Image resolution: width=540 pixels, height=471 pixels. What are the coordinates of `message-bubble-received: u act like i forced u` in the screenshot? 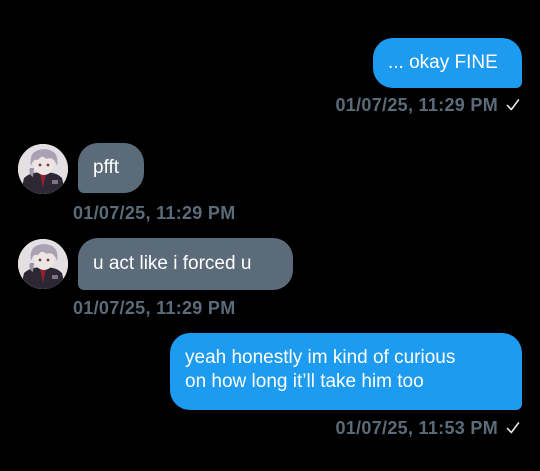 It's located at (185, 264).